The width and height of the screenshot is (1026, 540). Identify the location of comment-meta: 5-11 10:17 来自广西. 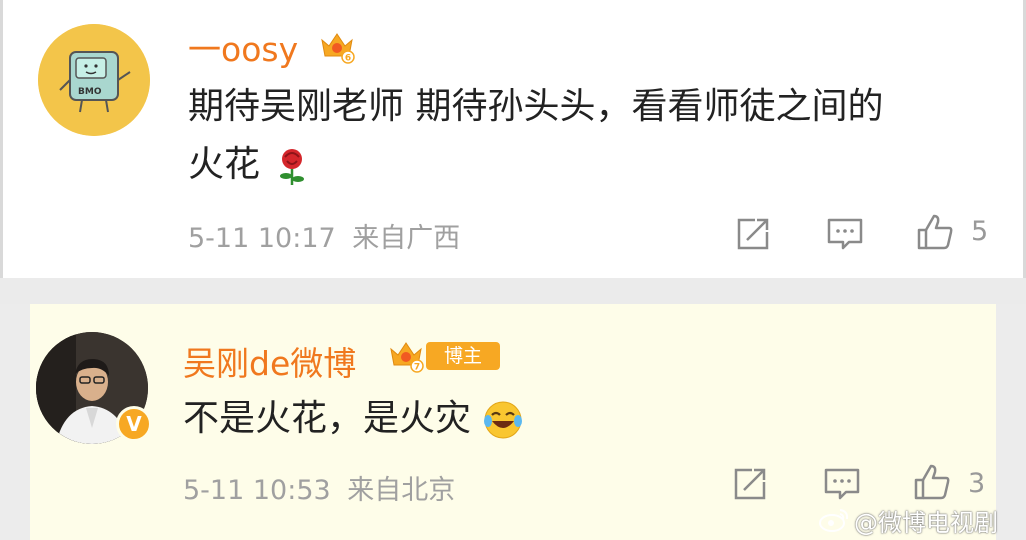
(324, 235).